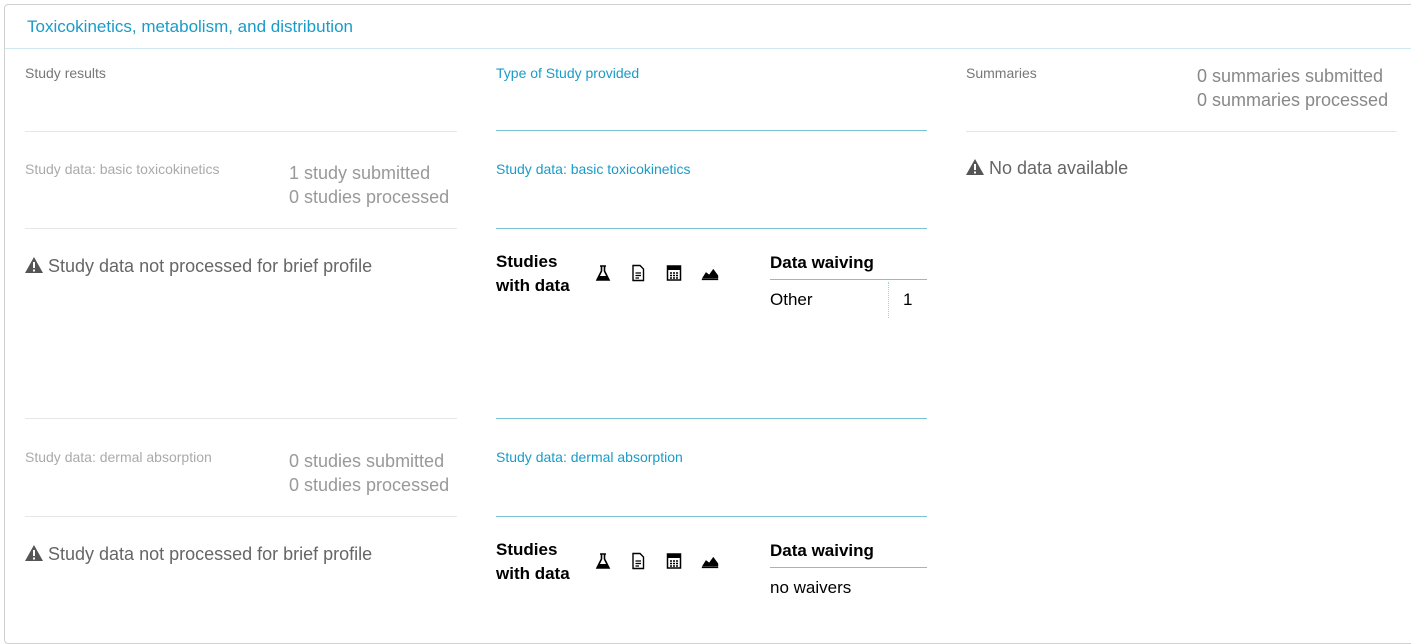 The height and width of the screenshot is (644, 1411). What do you see at coordinates (593, 169) in the screenshot?
I see `type-label-basic-tk: Study data: basic toxicokinetics` at bounding box center [593, 169].